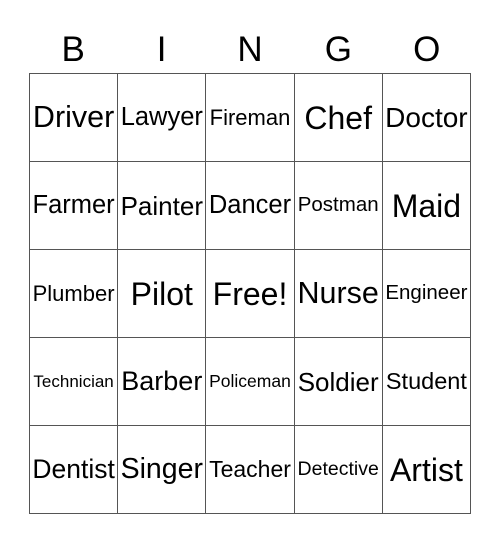  I want to click on cell-label: Policeman, so click(250, 380).